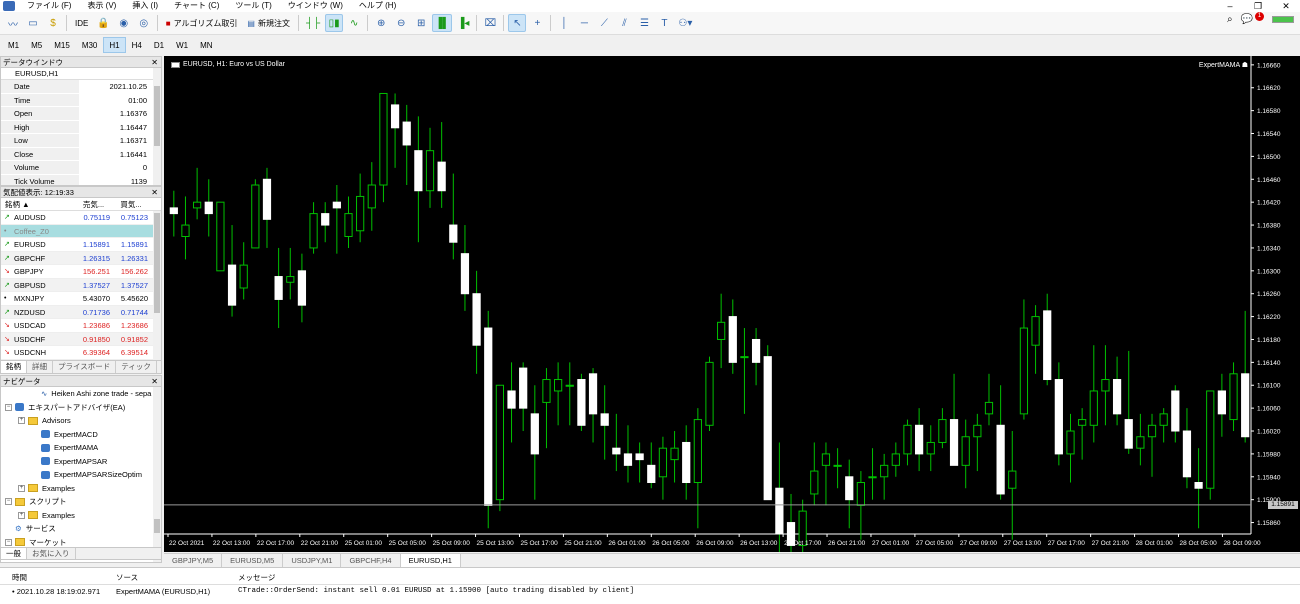 This screenshot has height=604, width=1300. I want to click on line-chart-icon: ∿, so click(354, 23).